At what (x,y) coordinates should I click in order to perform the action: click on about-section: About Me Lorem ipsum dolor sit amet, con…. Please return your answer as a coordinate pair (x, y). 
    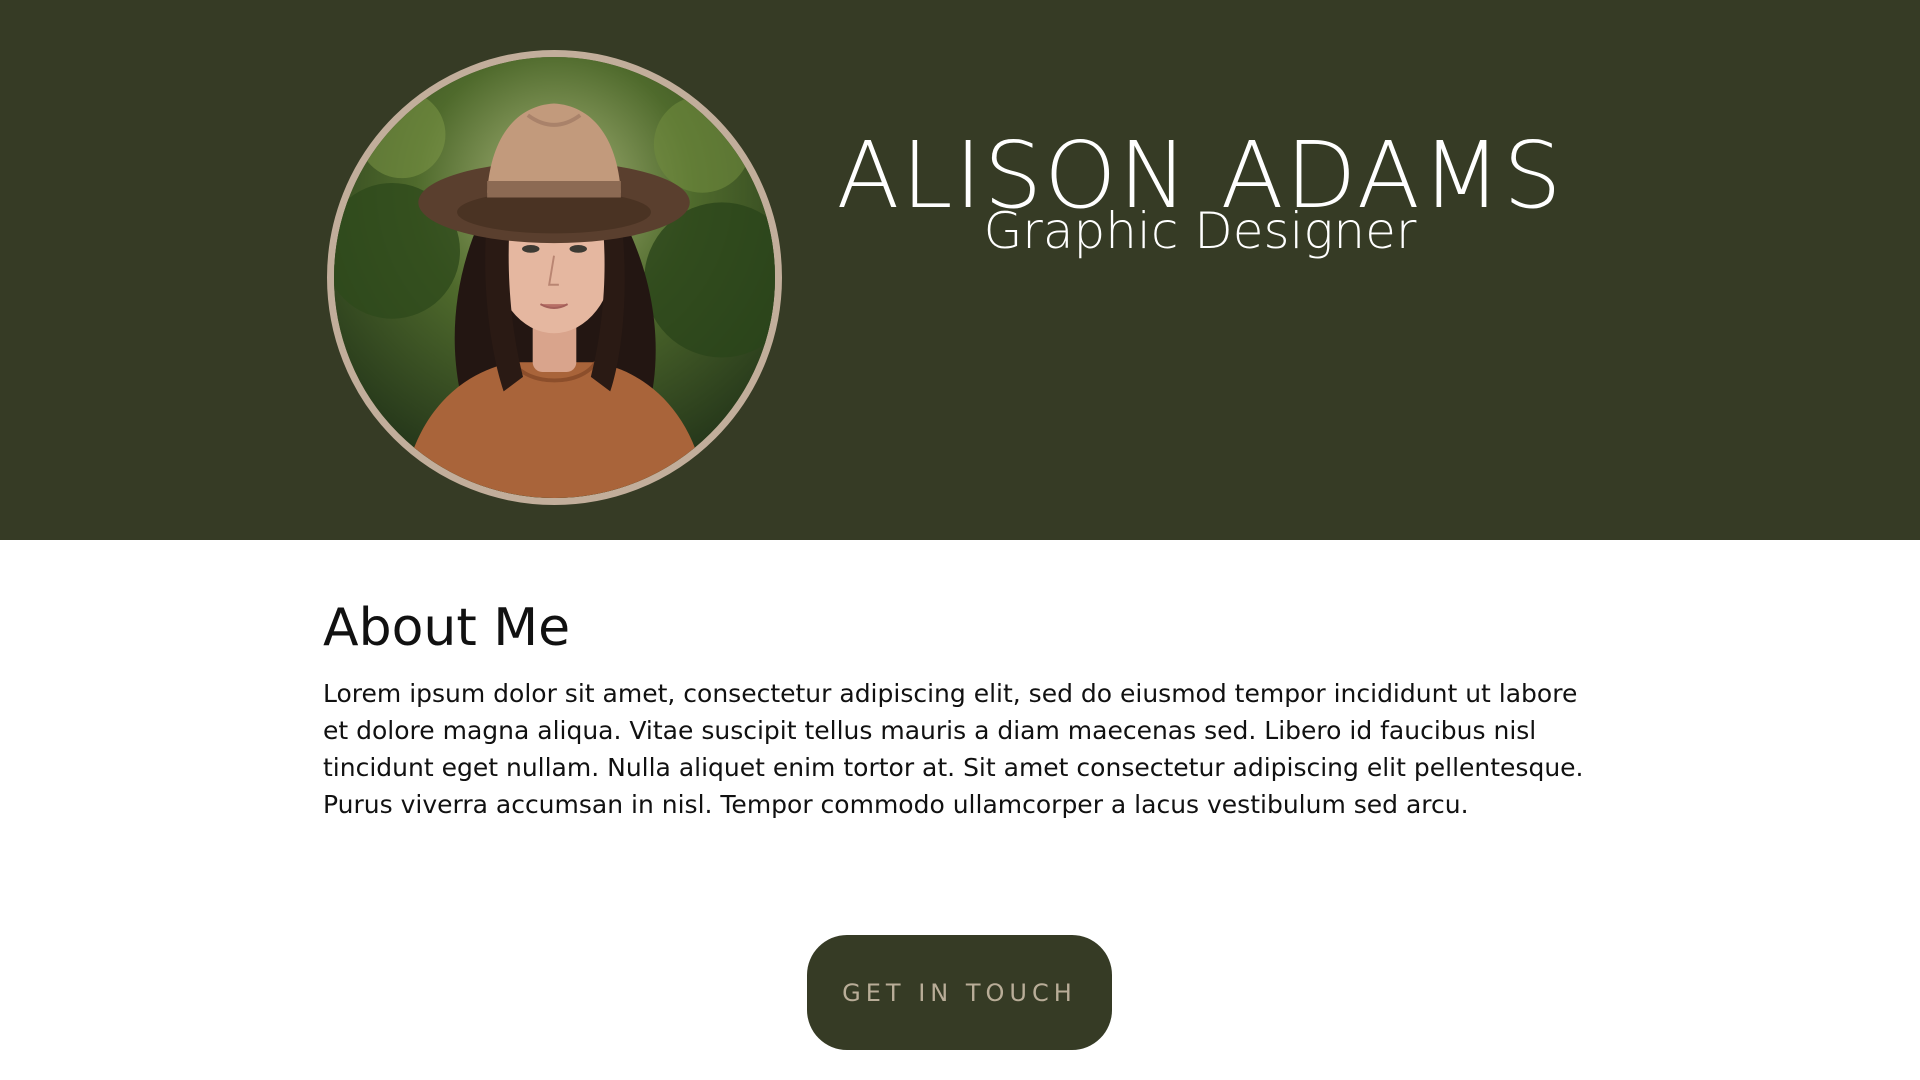
    Looking at the image, I should click on (963, 710).